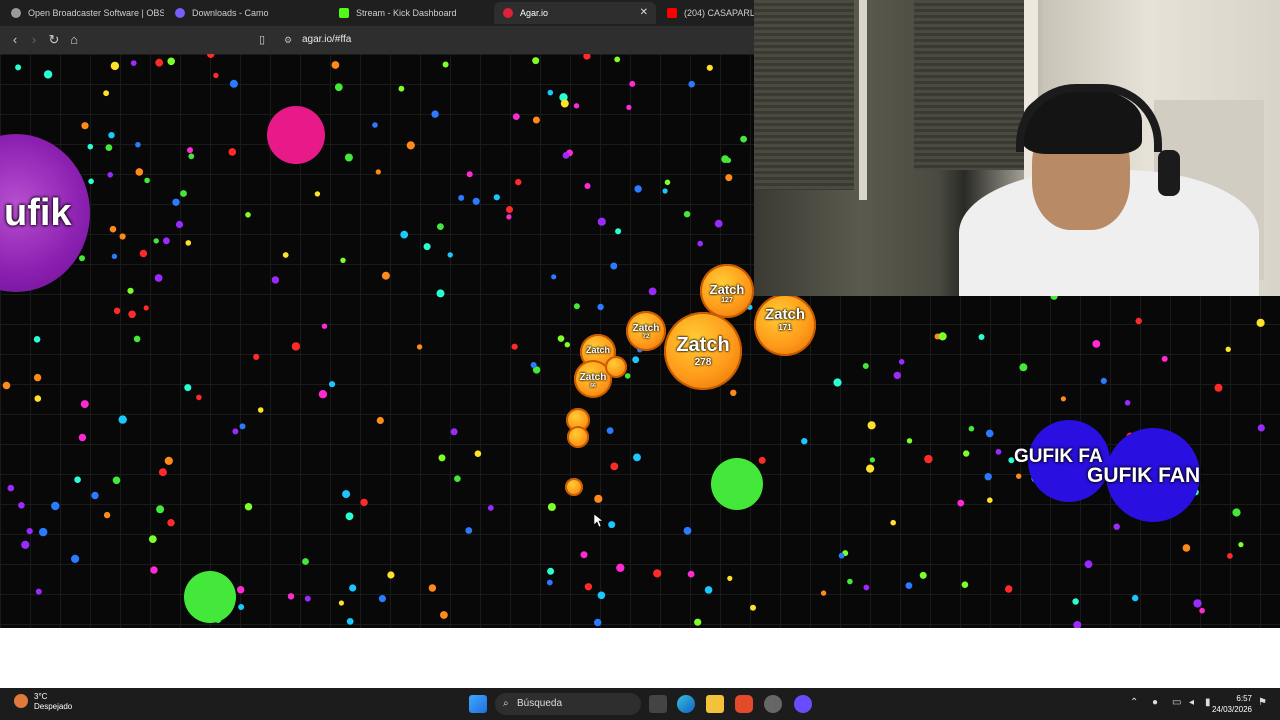 The width and height of the screenshot is (1280, 720). Describe the element at coordinates (288, 40) in the screenshot. I see `site-info-icon: ⚙` at that location.